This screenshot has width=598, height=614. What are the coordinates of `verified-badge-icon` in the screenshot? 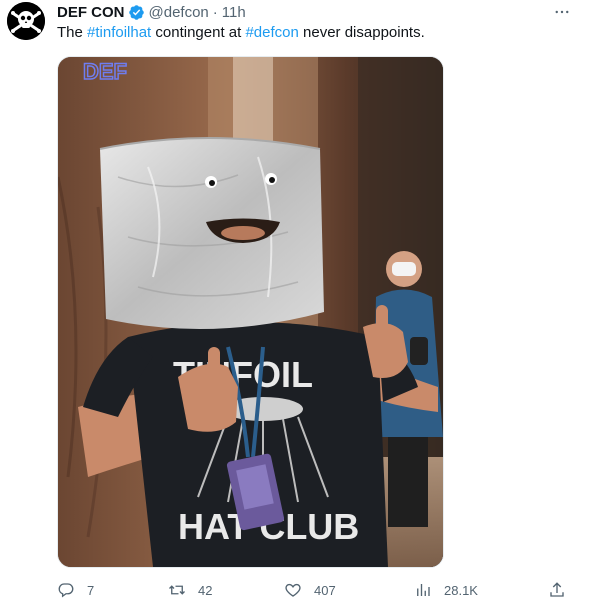 It's located at (136, 12).